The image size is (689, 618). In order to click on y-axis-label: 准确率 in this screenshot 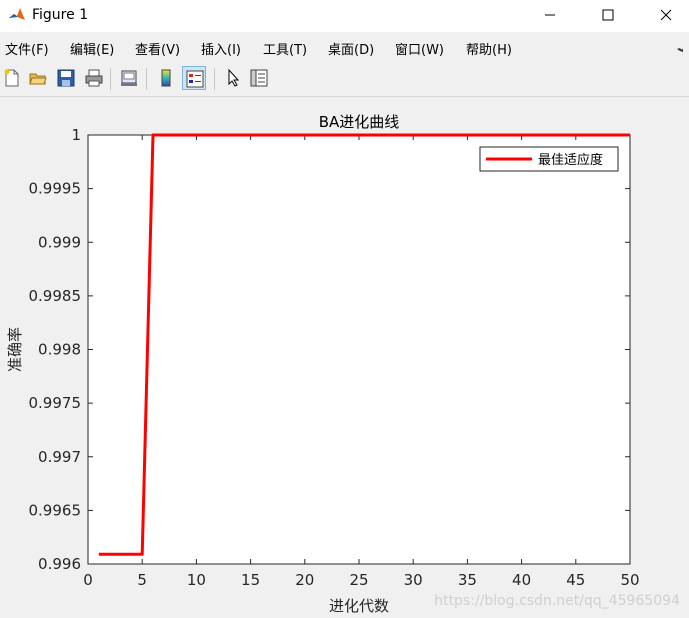, I will do `click(15, 349)`.